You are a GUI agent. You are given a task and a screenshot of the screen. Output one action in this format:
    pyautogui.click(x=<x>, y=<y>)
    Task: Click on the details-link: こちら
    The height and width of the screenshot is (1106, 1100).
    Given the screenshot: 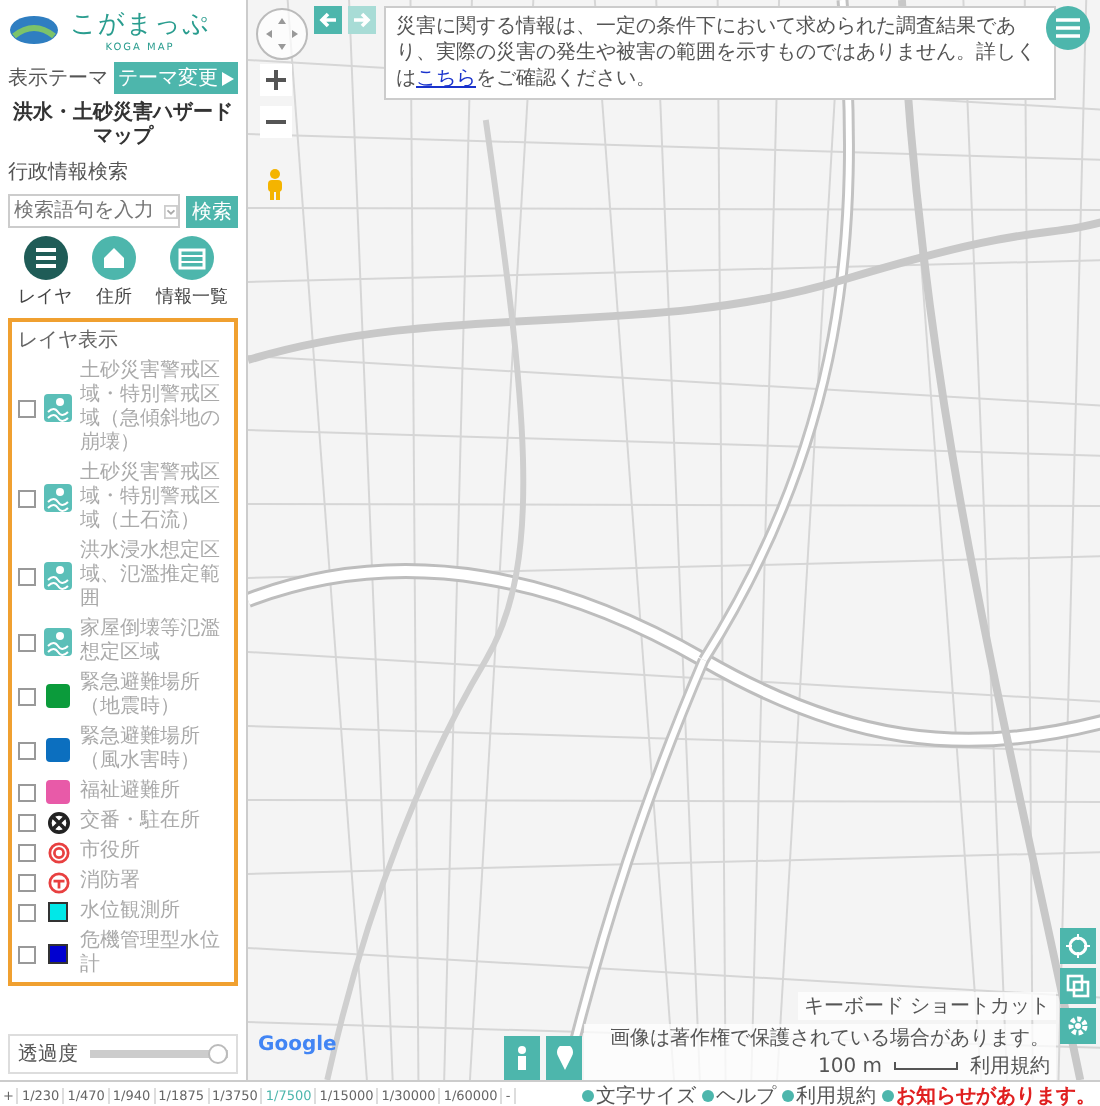 What is the action you would take?
    pyautogui.click(x=446, y=79)
    